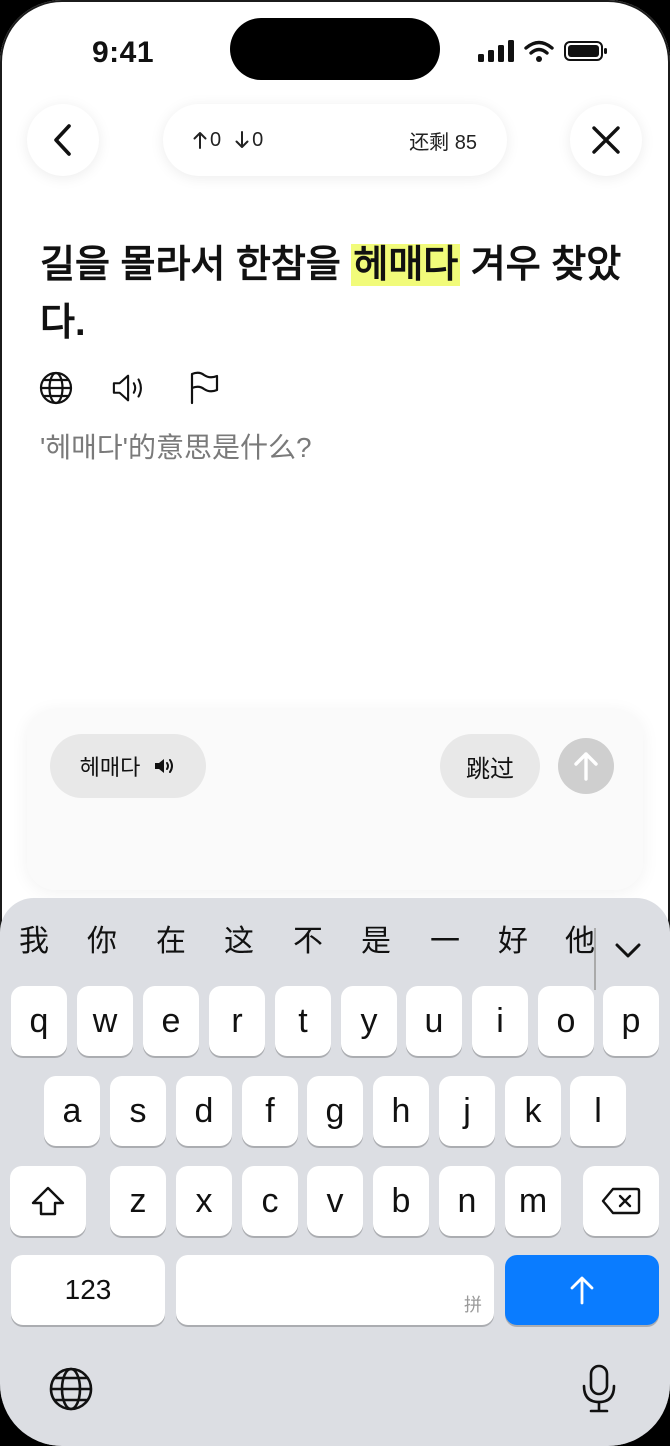 This screenshot has height=1446, width=670. I want to click on back-button, so click(63, 140).